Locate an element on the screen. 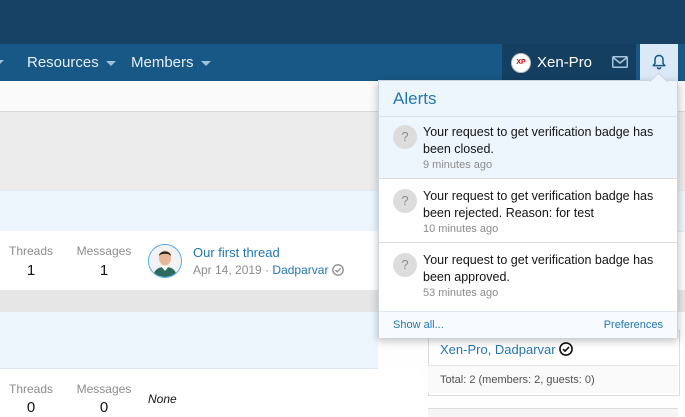 This screenshot has width=685, height=417. online-members-names: Xen-Pro, Dadparvar is located at coordinates (498, 349).